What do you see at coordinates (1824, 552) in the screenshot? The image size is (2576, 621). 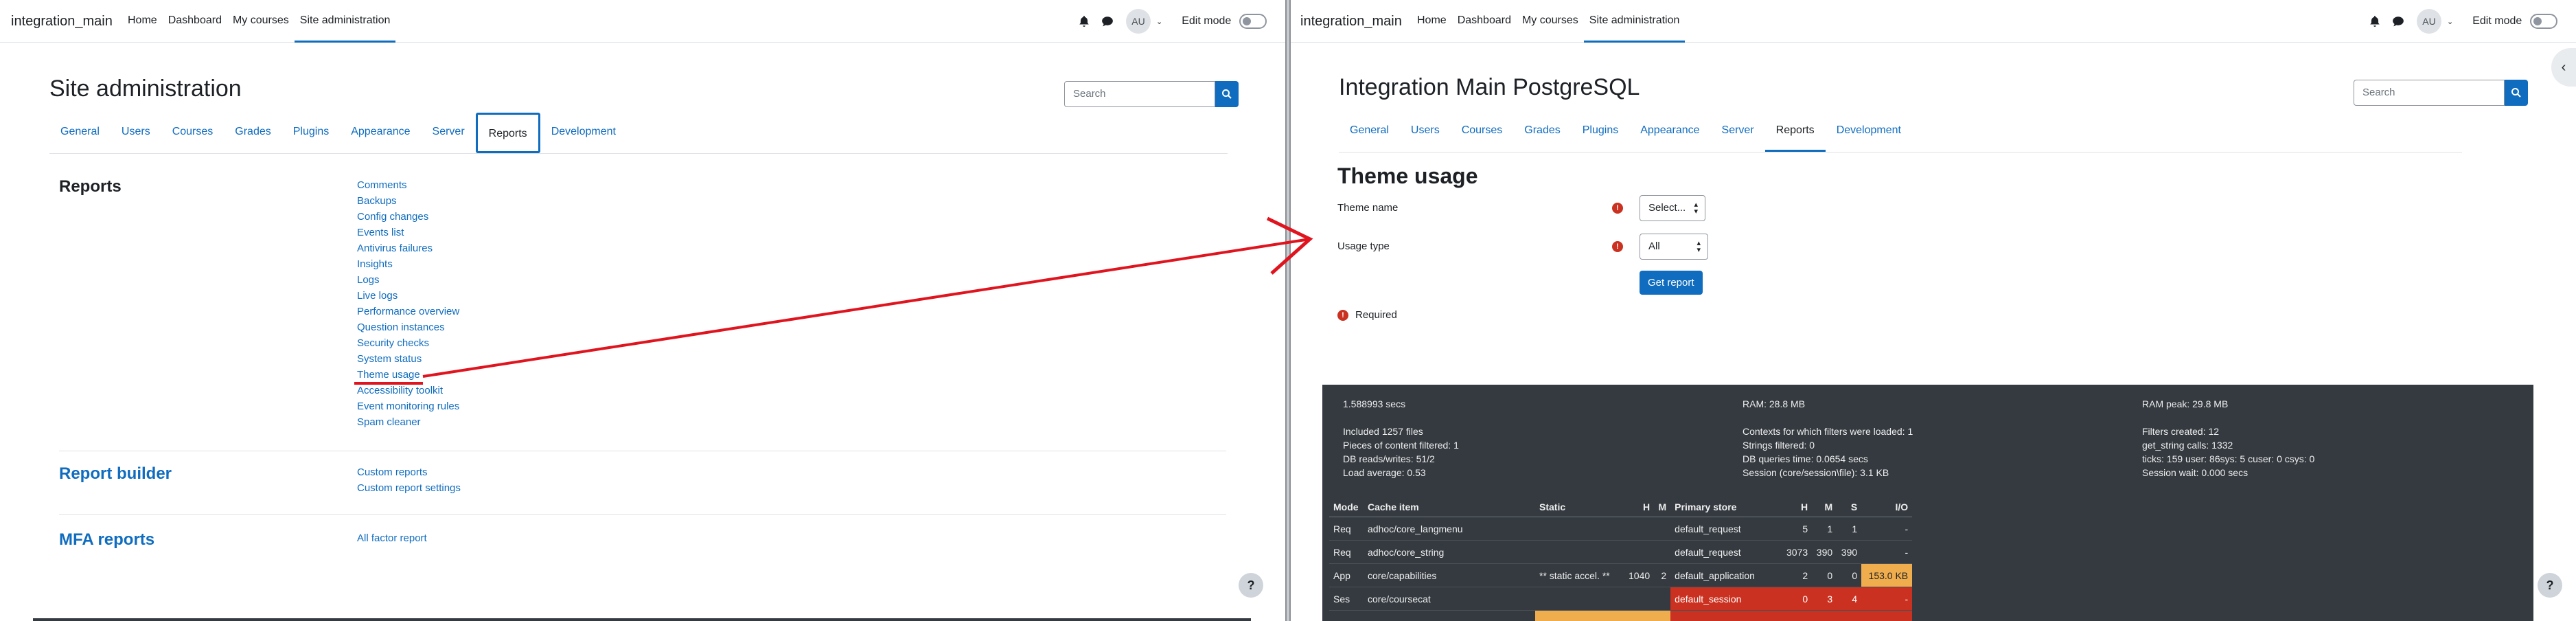 I see `cell-misses: 390` at bounding box center [1824, 552].